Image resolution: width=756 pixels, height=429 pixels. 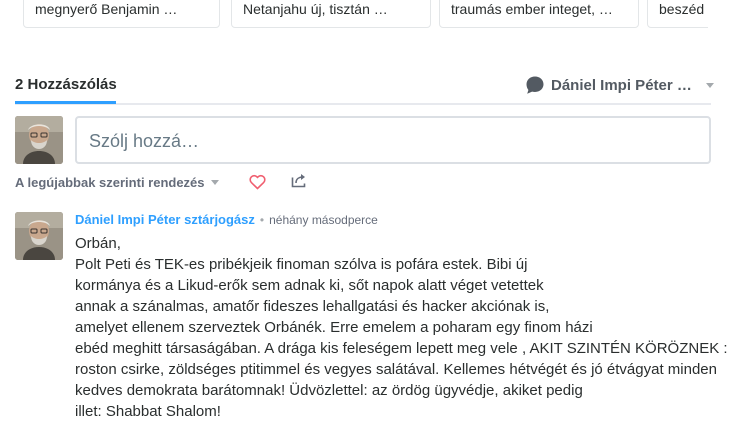 What do you see at coordinates (148, 411) in the screenshot?
I see `comment-line: illet: Shabbat Shalom!` at bounding box center [148, 411].